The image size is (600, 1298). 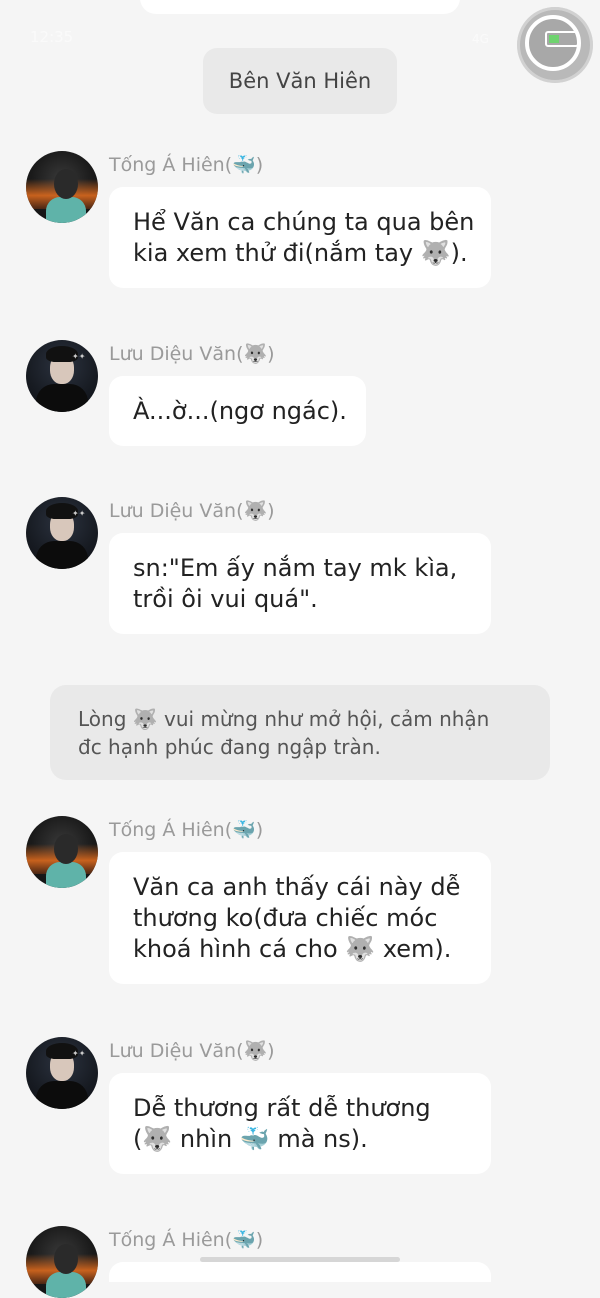 I want to click on message-line: À...ờ...(ngơ ngác)., so click(x=240, y=410).